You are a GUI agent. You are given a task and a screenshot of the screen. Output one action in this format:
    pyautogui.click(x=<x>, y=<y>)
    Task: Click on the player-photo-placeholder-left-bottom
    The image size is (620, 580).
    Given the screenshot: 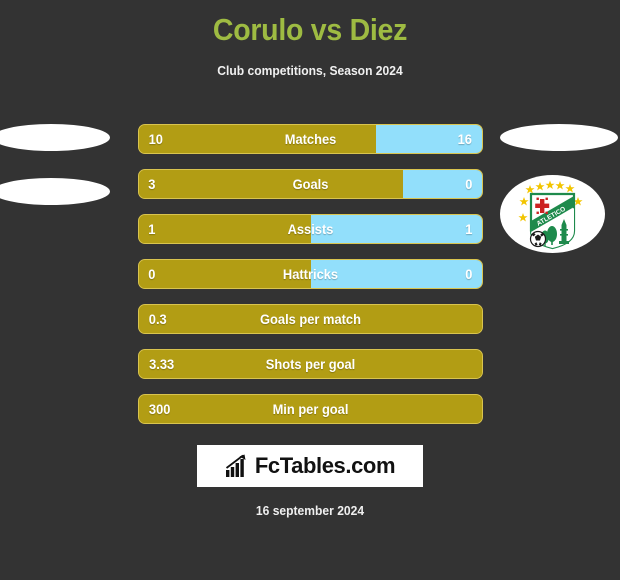 What is the action you would take?
    pyautogui.click(x=55, y=191)
    